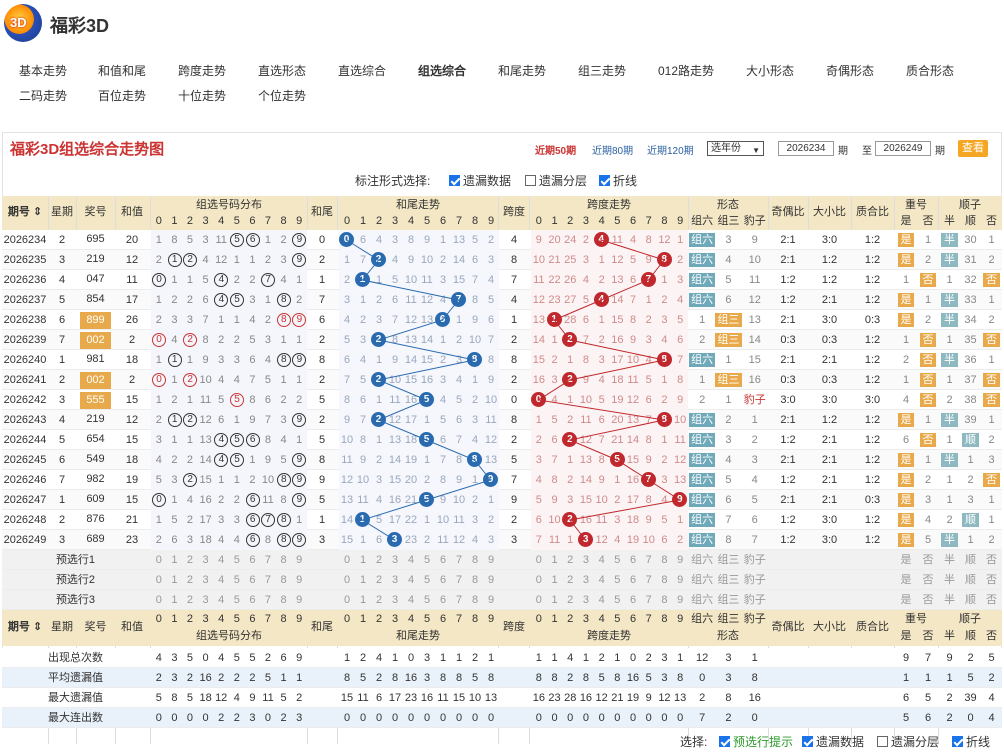  I want to click on nav-link: 直选形态, so click(282, 70).